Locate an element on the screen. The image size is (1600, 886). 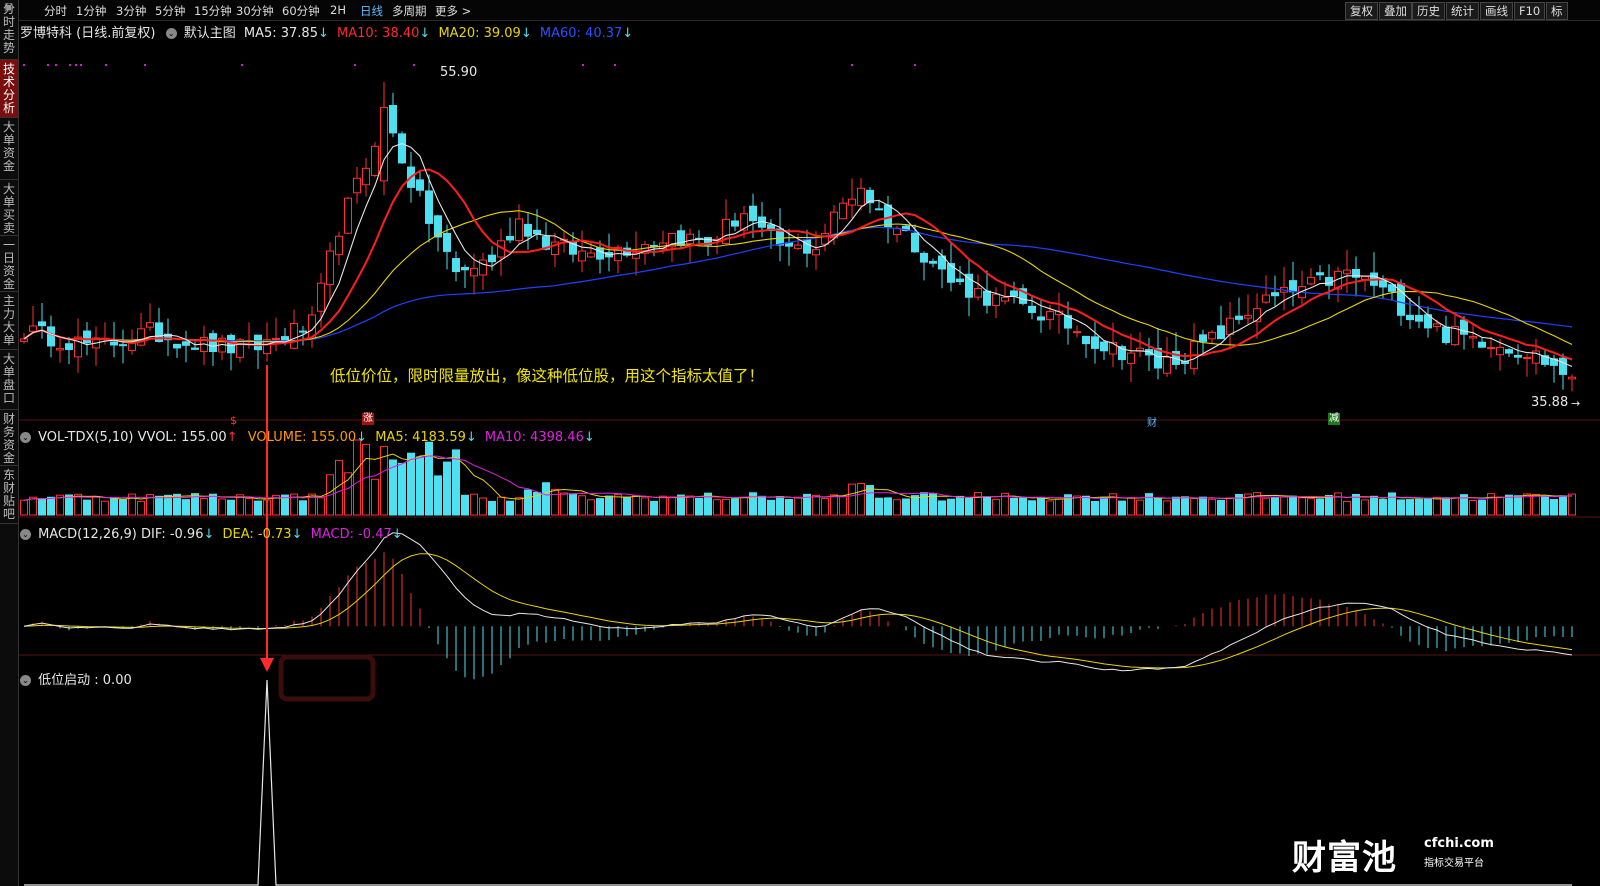
ma5-label: MA5: 37.85 is located at coordinates (280, 33).